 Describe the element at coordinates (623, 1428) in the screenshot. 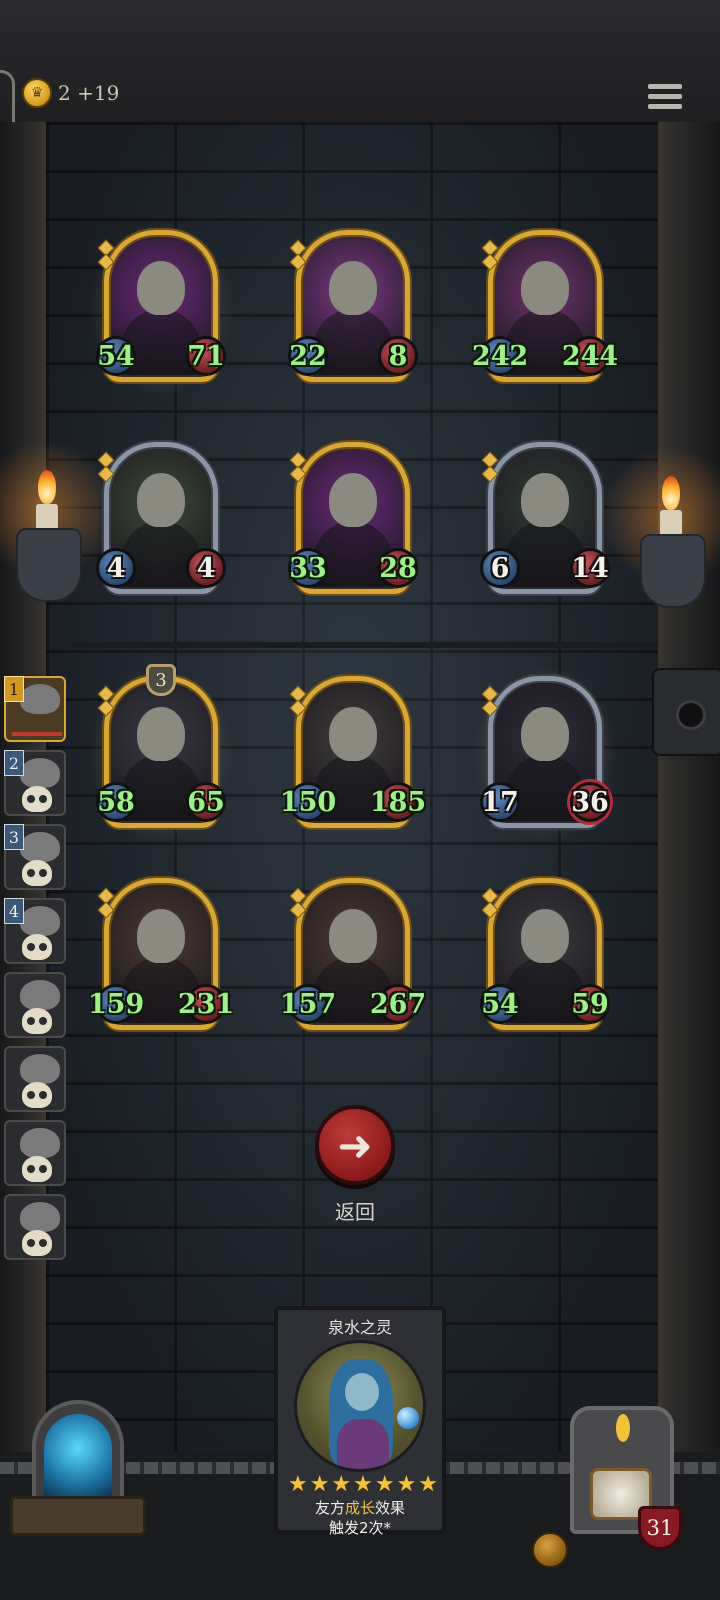

I see `flame-icon` at that location.